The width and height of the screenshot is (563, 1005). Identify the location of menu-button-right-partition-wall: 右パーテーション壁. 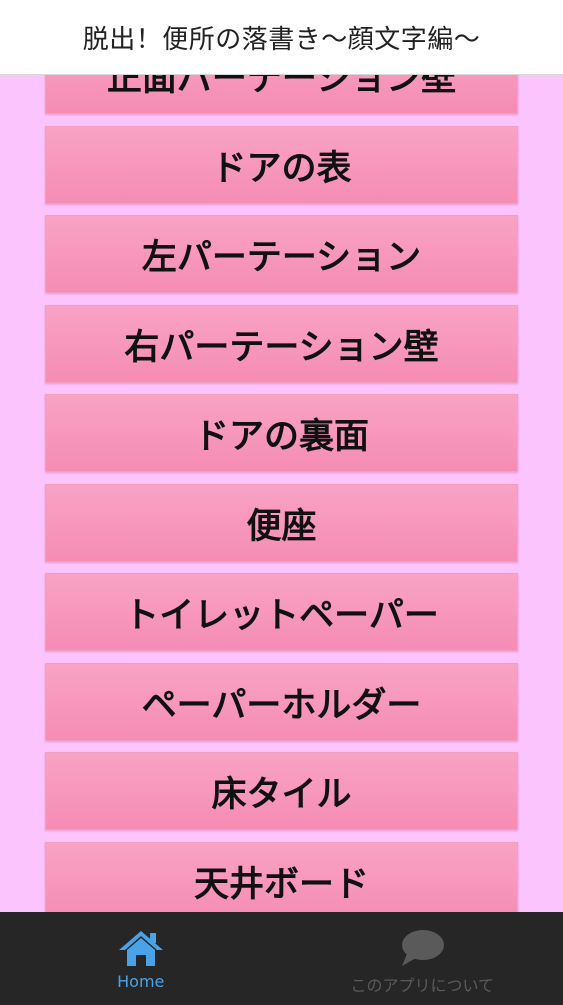
(281, 344).